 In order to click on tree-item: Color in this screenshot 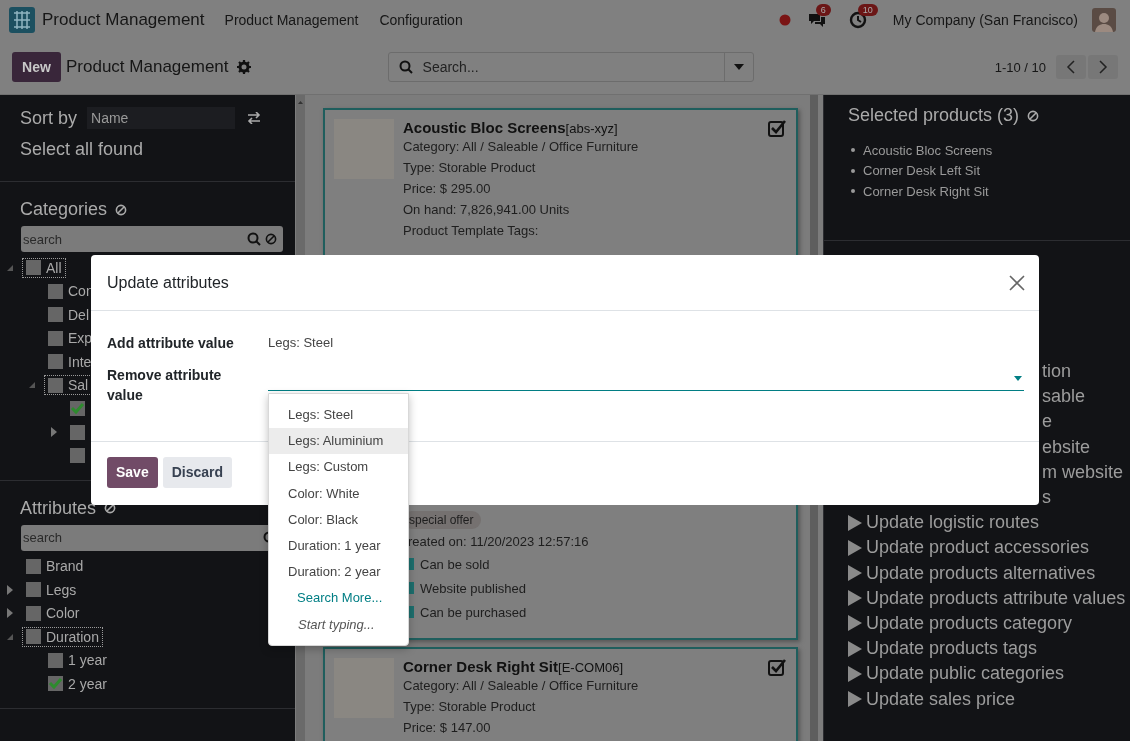, I will do `click(53, 613)`.